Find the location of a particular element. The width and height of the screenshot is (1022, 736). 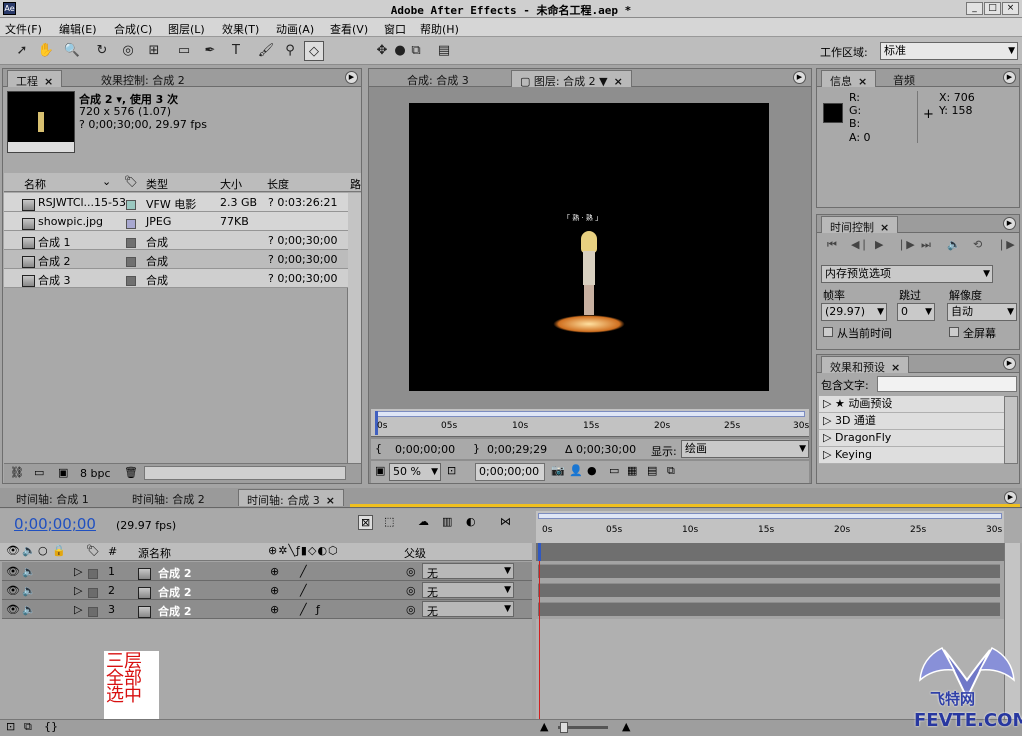

maximize-button: □ is located at coordinates (992, 8).